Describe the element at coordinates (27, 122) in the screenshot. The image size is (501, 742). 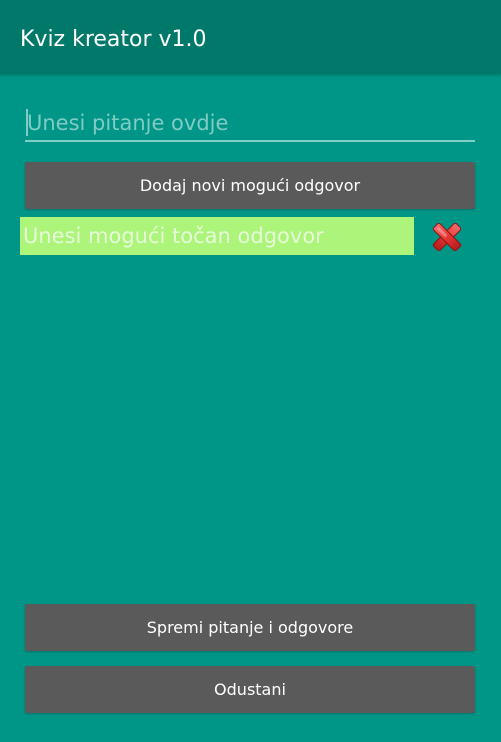
I see `text-cursor` at that location.